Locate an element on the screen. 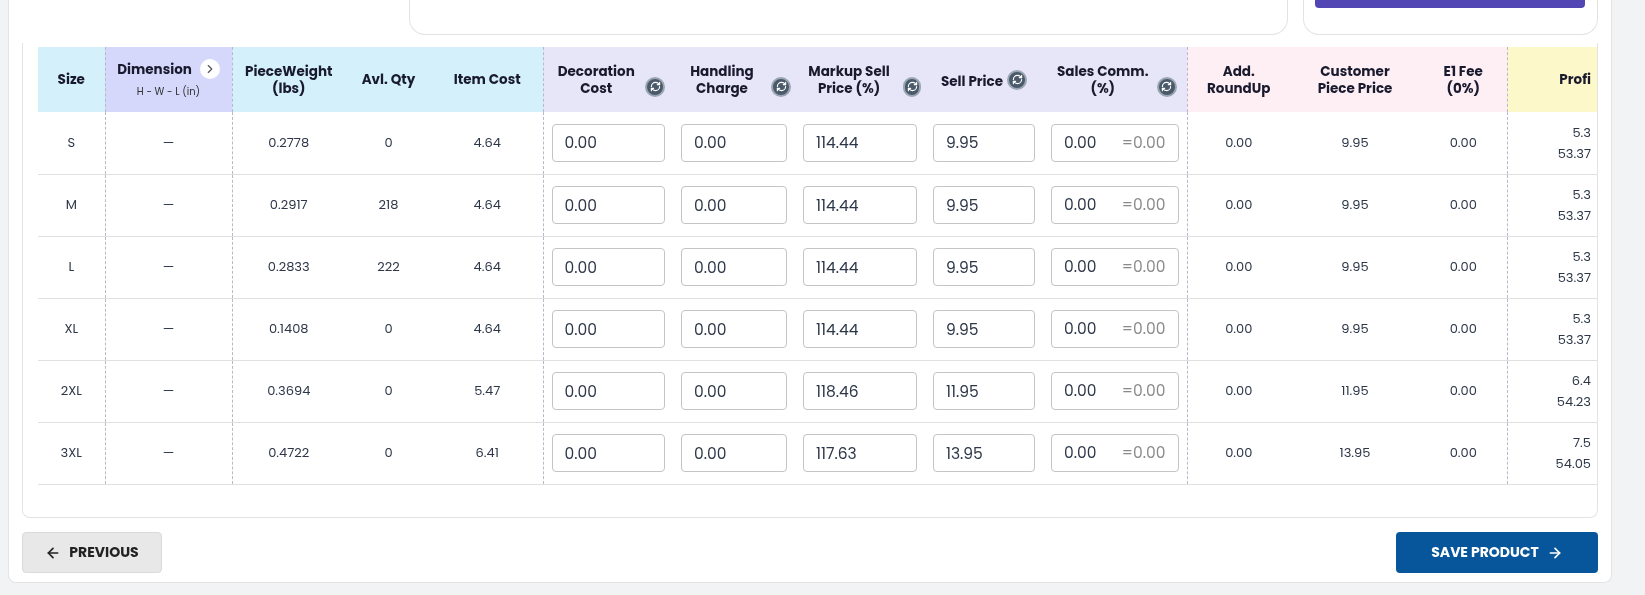 The width and height of the screenshot is (1645, 595). profit-percent: 54.05 is located at coordinates (1573, 463).